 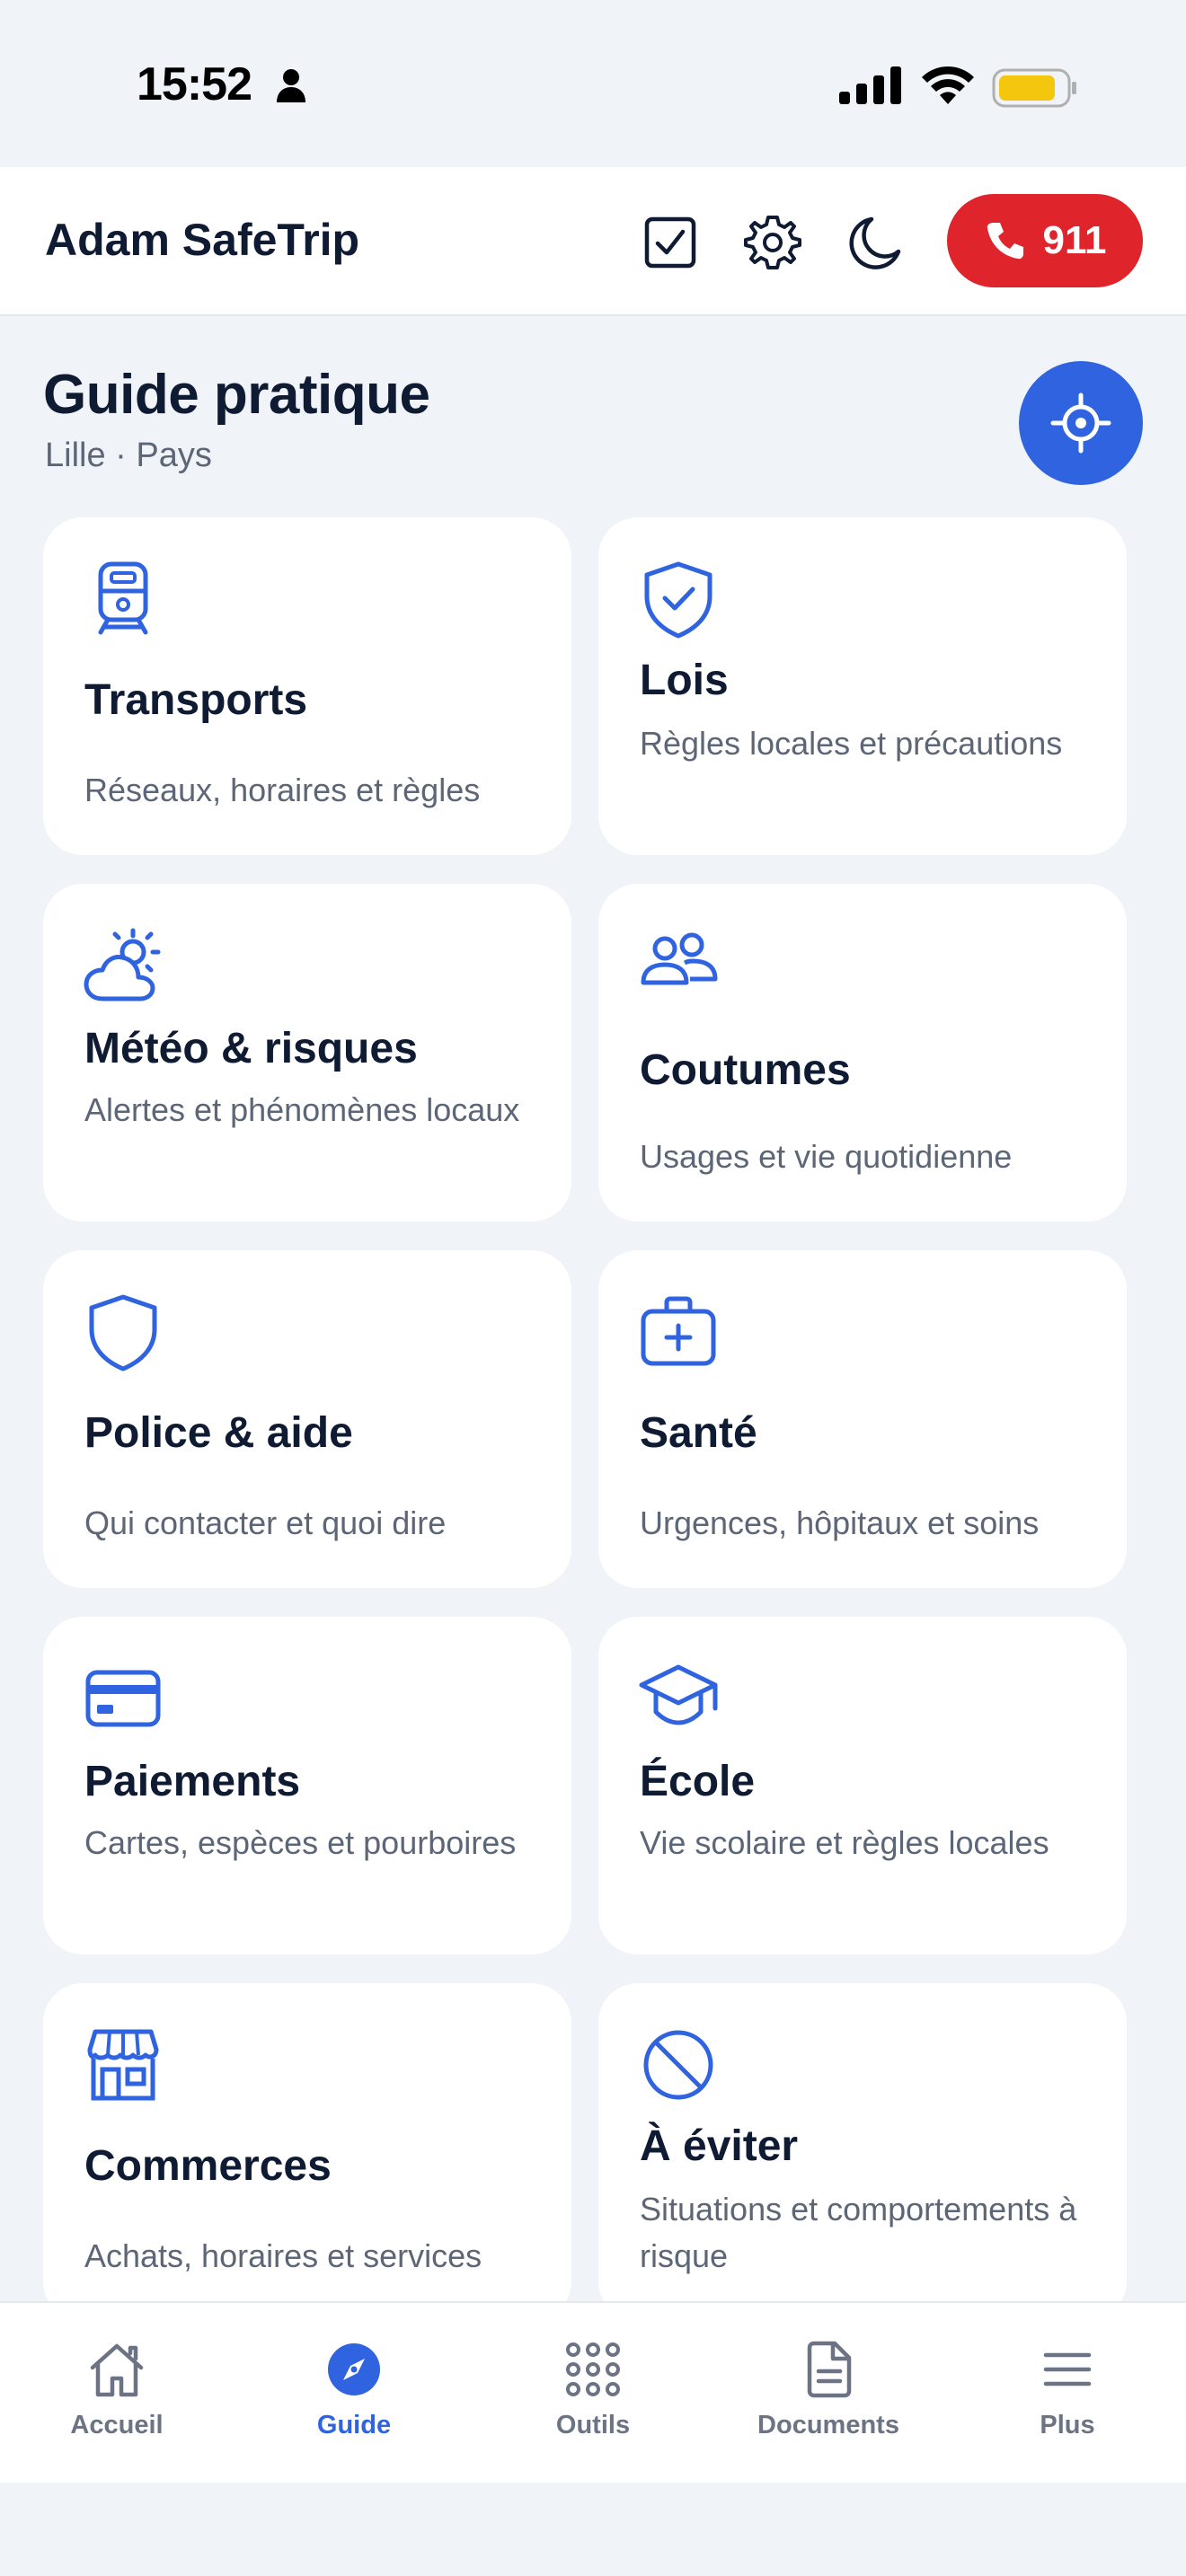 I want to click on card-description: Alertes et phénomènes locaux, so click(x=302, y=1109).